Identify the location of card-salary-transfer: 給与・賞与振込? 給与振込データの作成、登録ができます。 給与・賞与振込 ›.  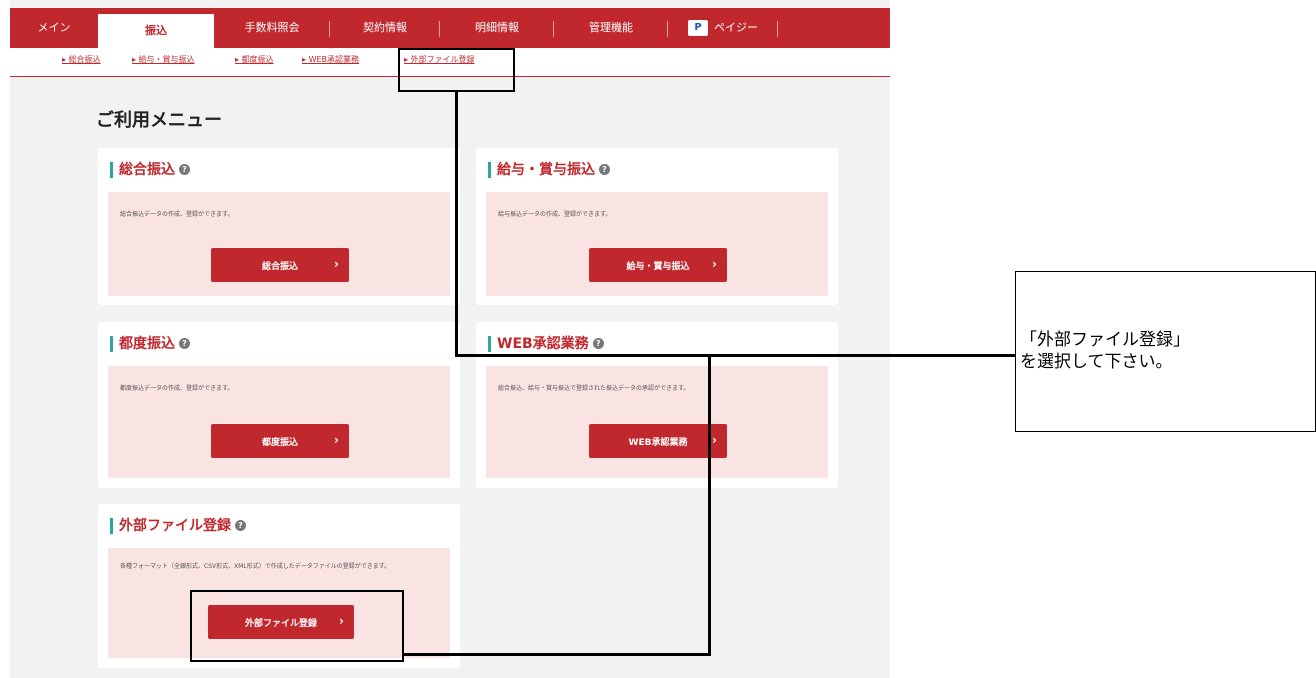
(657, 226).